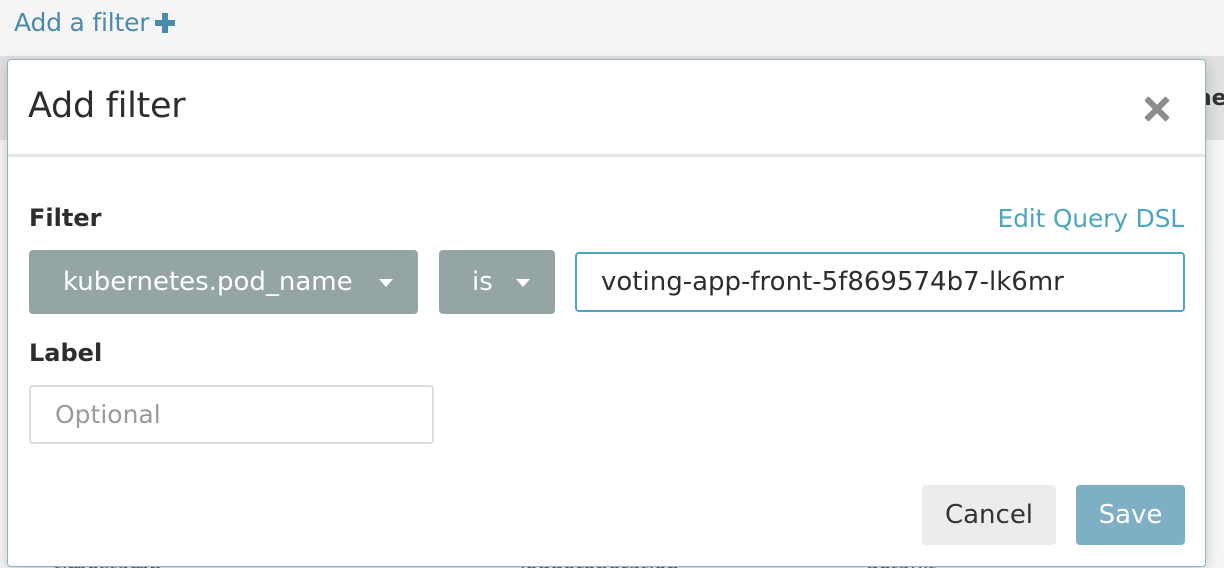  Describe the element at coordinates (482, 282) in the screenshot. I see `operator-select-value: is` at that location.